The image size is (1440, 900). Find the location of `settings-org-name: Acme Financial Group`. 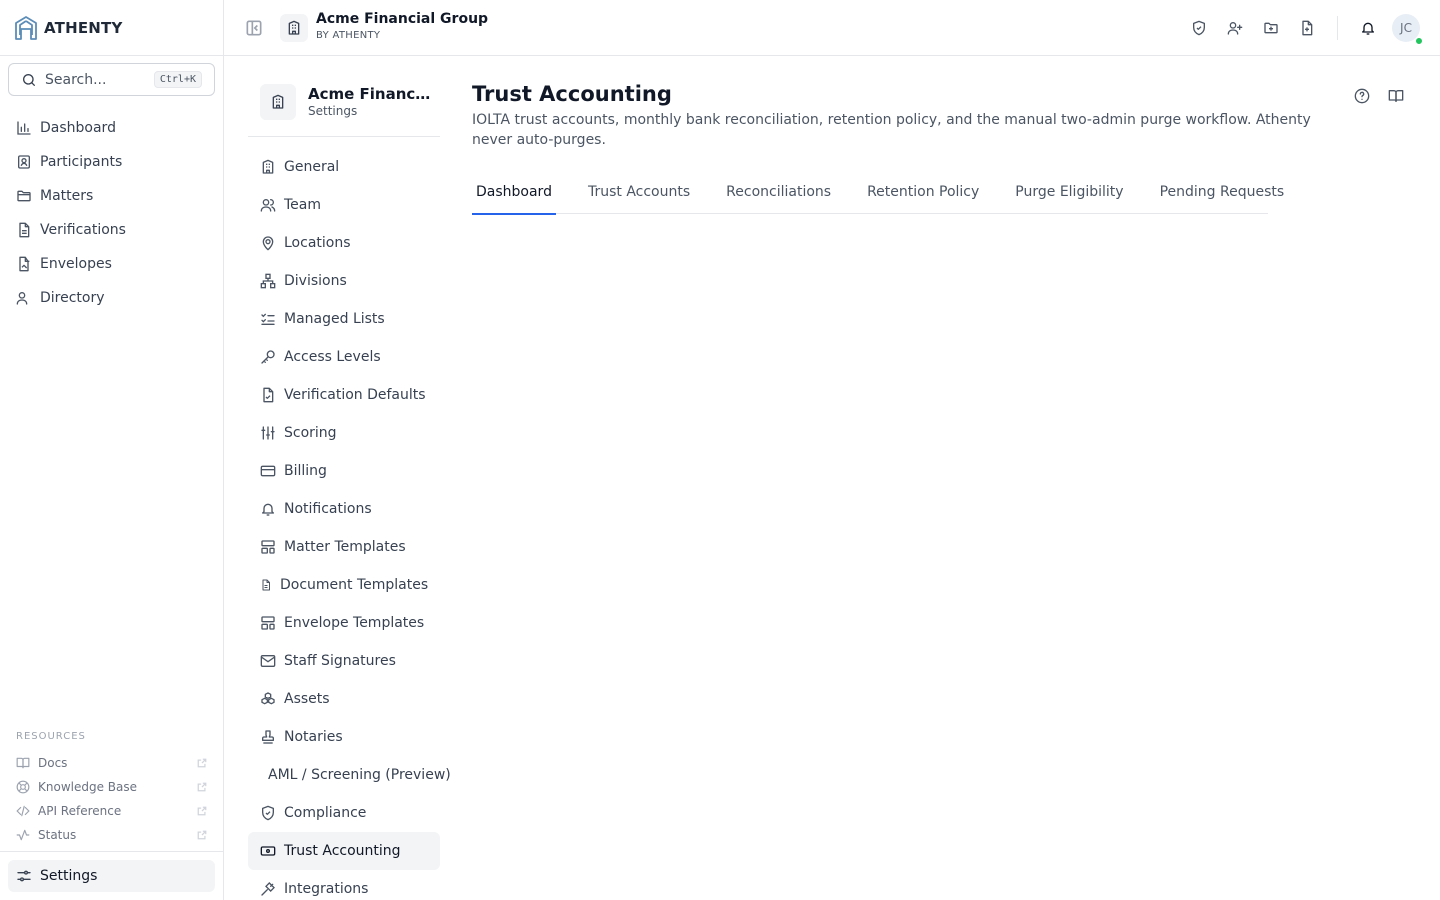

settings-org-name: Acme Financial Group is located at coordinates (371, 94).